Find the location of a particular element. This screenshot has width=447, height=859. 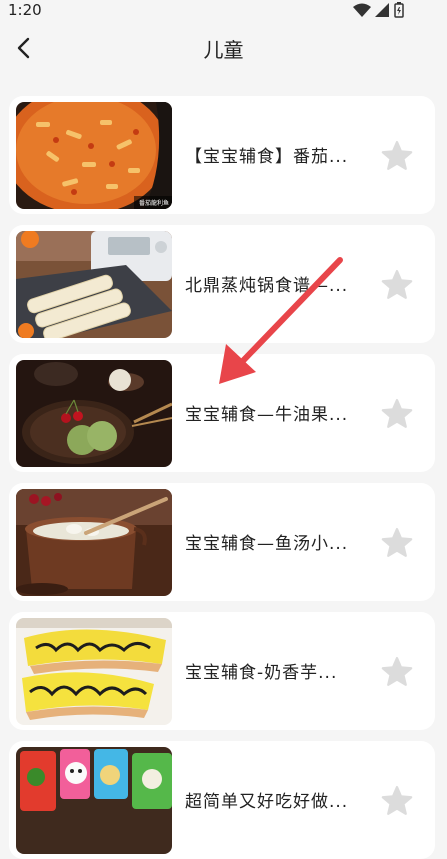

battery-icon is located at coordinates (399, 10).